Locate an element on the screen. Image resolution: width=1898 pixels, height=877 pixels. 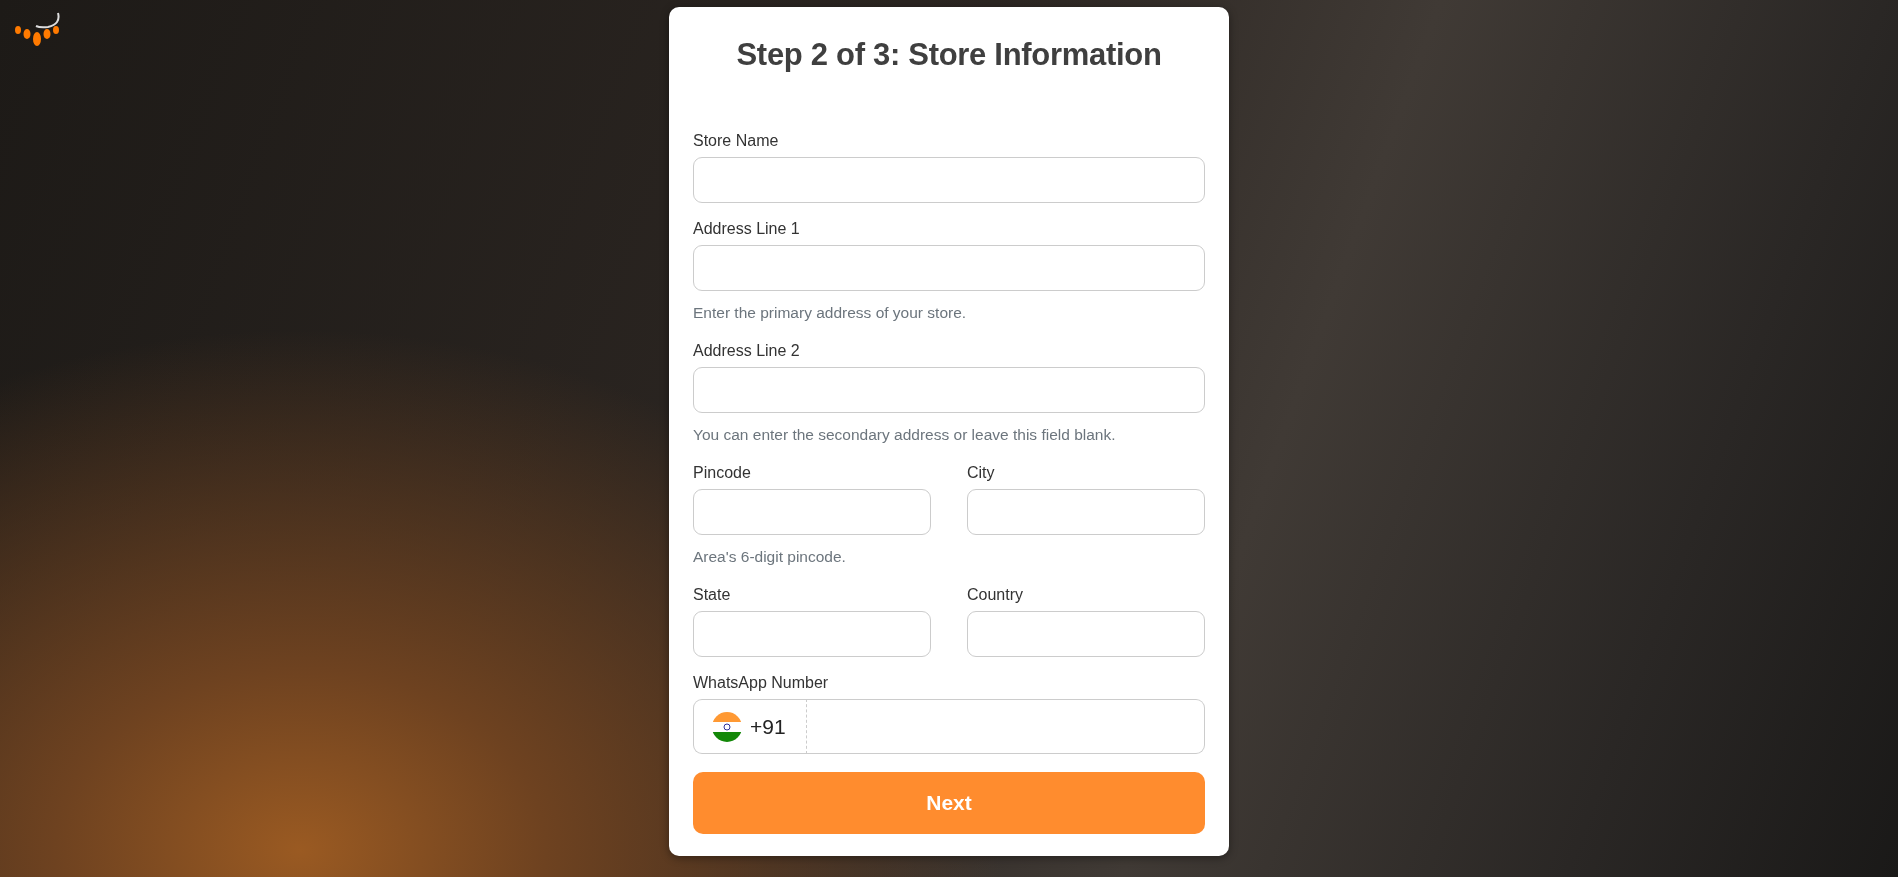
flag-icon is located at coordinates (727, 726).